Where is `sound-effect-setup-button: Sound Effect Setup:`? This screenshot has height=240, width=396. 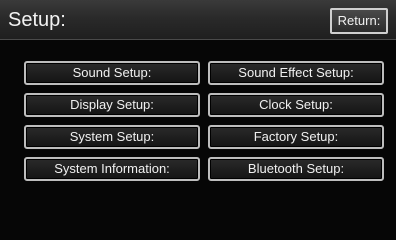 sound-effect-setup-button: Sound Effect Setup: is located at coordinates (296, 73).